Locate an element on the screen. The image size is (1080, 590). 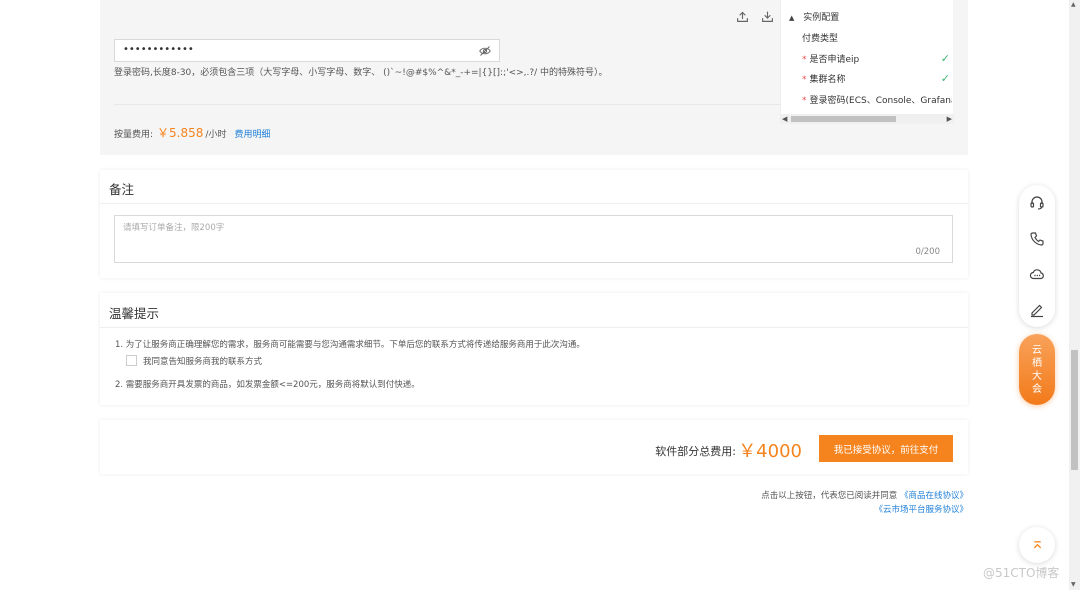
password-input: •••••••••••• is located at coordinates (307, 50).